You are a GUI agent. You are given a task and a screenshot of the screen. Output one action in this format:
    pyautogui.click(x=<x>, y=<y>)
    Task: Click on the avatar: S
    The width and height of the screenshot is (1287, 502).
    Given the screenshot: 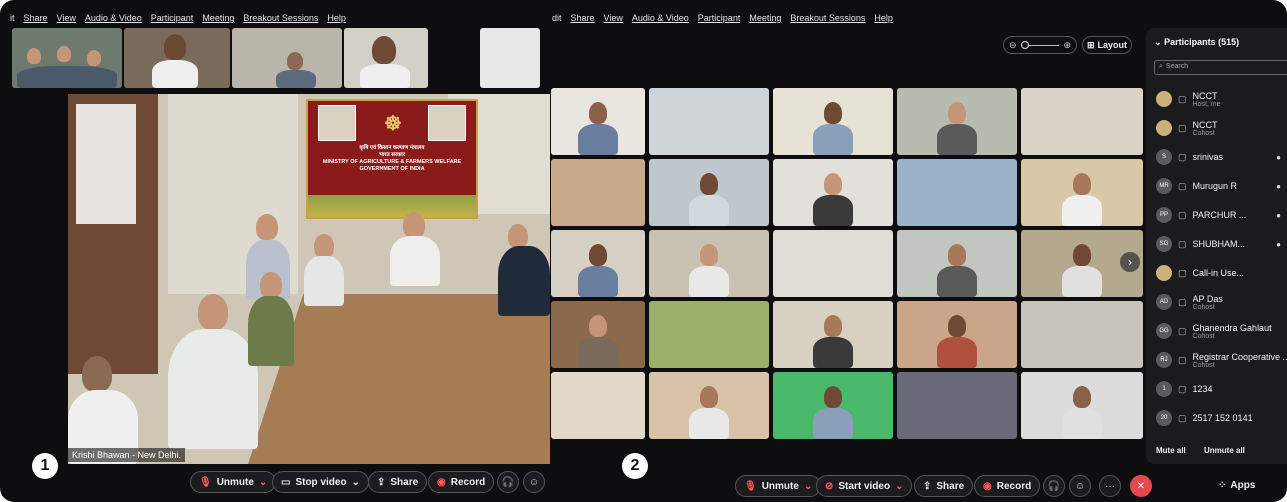 What is the action you would take?
    pyautogui.click(x=1164, y=157)
    